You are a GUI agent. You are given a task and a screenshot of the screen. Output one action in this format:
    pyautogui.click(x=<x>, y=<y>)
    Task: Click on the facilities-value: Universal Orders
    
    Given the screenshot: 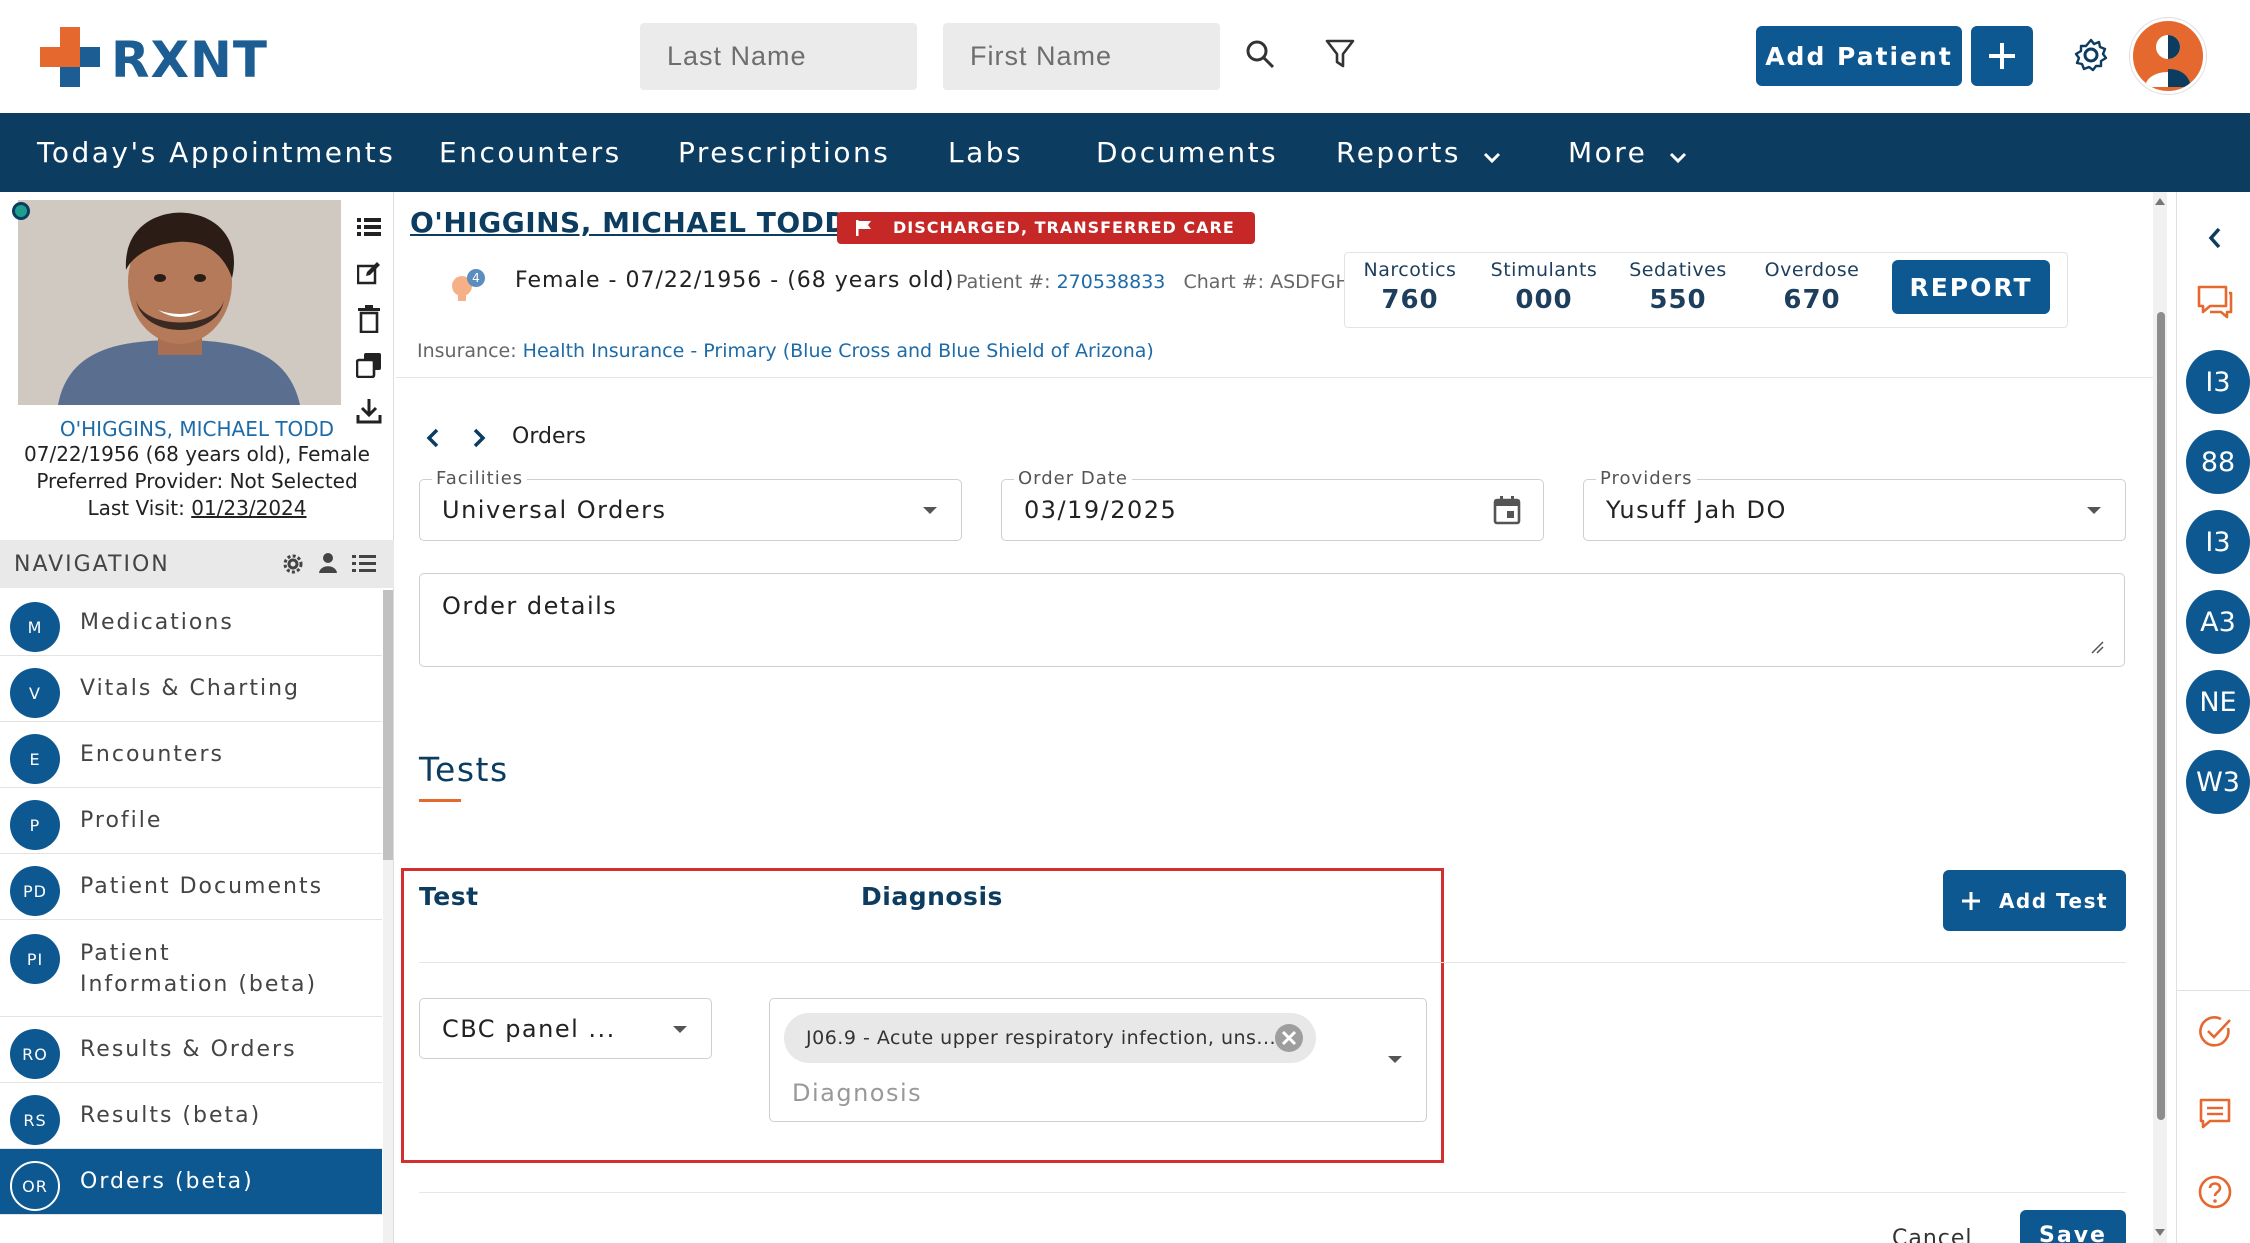 What is the action you would take?
    pyautogui.click(x=554, y=510)
    